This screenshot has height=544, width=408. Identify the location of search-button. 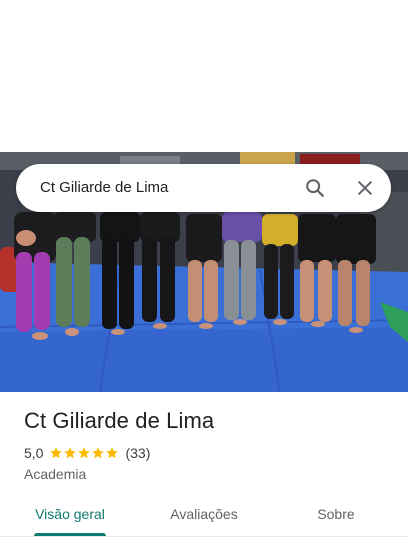
(315, 188).